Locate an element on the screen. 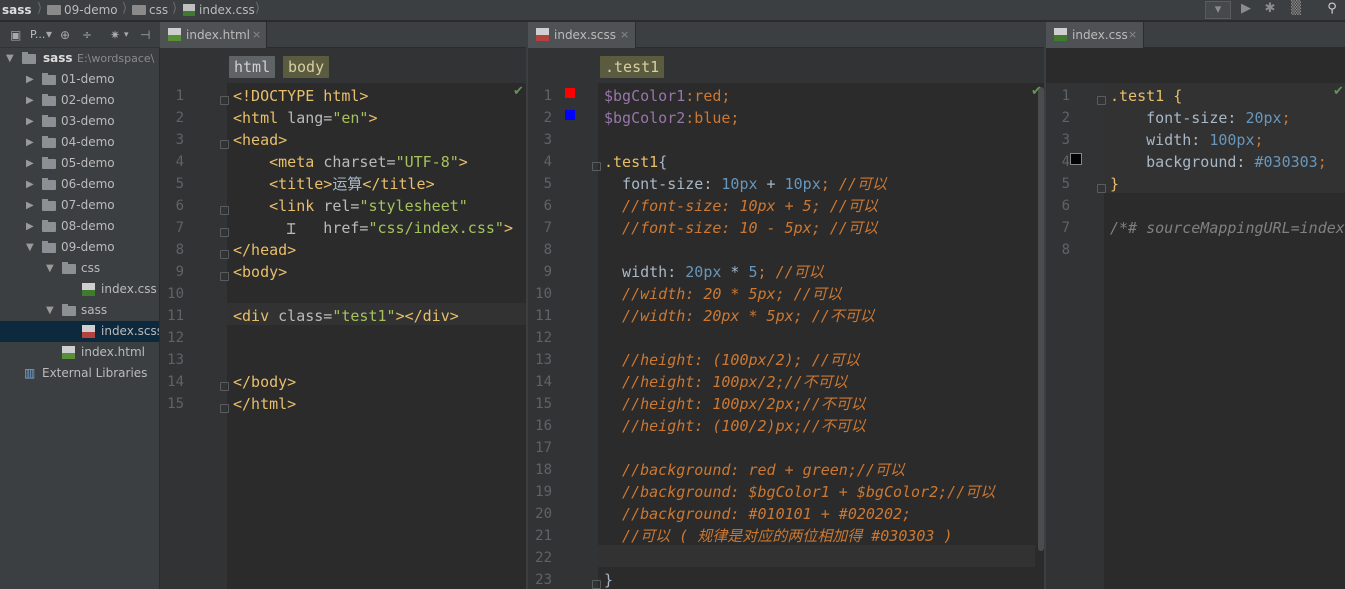  tree-item-index-scss: index.scss is located at coordinates (79, 331).